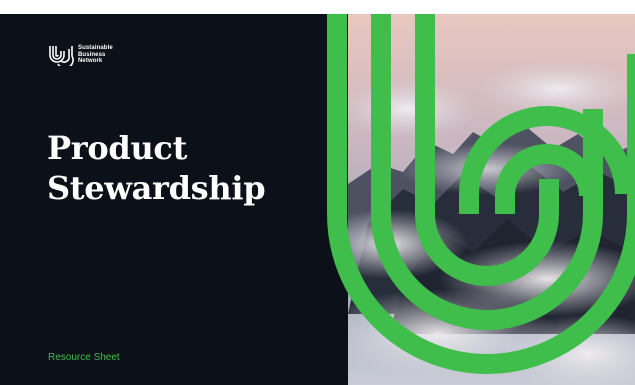 This screenshot has width=635, height=385. Describe the element at coordinates (84, 357) in the screenshot. I see `document-type-label: Resource Sheet` at that location.